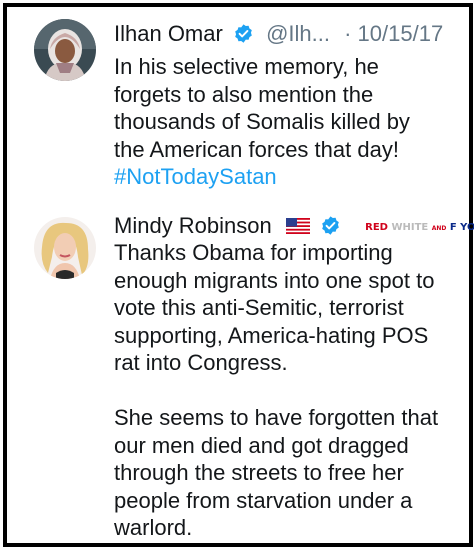 The image size is (474, 548). What do you see at coordinates (259, 307) in the screenshot?
I see `tweet-text-line: vote this anti-Semitic, terrorist` at bounding box center [259, 307].